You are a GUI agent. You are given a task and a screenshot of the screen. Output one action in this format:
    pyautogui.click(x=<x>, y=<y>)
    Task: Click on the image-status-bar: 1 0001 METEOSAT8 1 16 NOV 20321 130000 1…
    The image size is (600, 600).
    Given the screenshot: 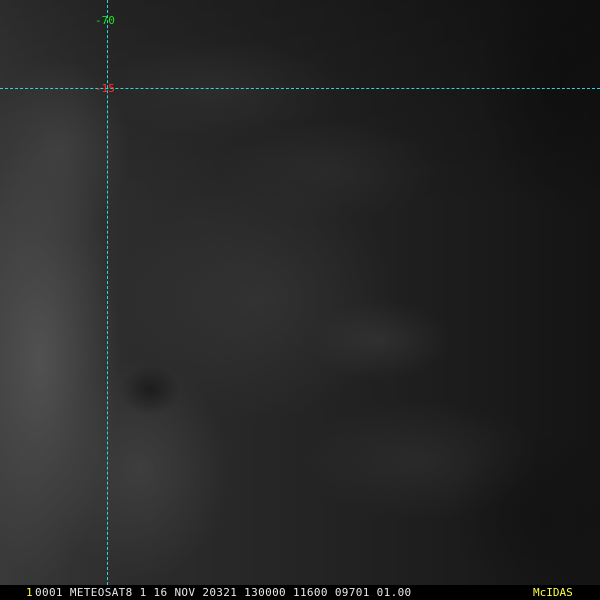 What is the action you would take?
    pyautogui.click(x=300, y=592)
    